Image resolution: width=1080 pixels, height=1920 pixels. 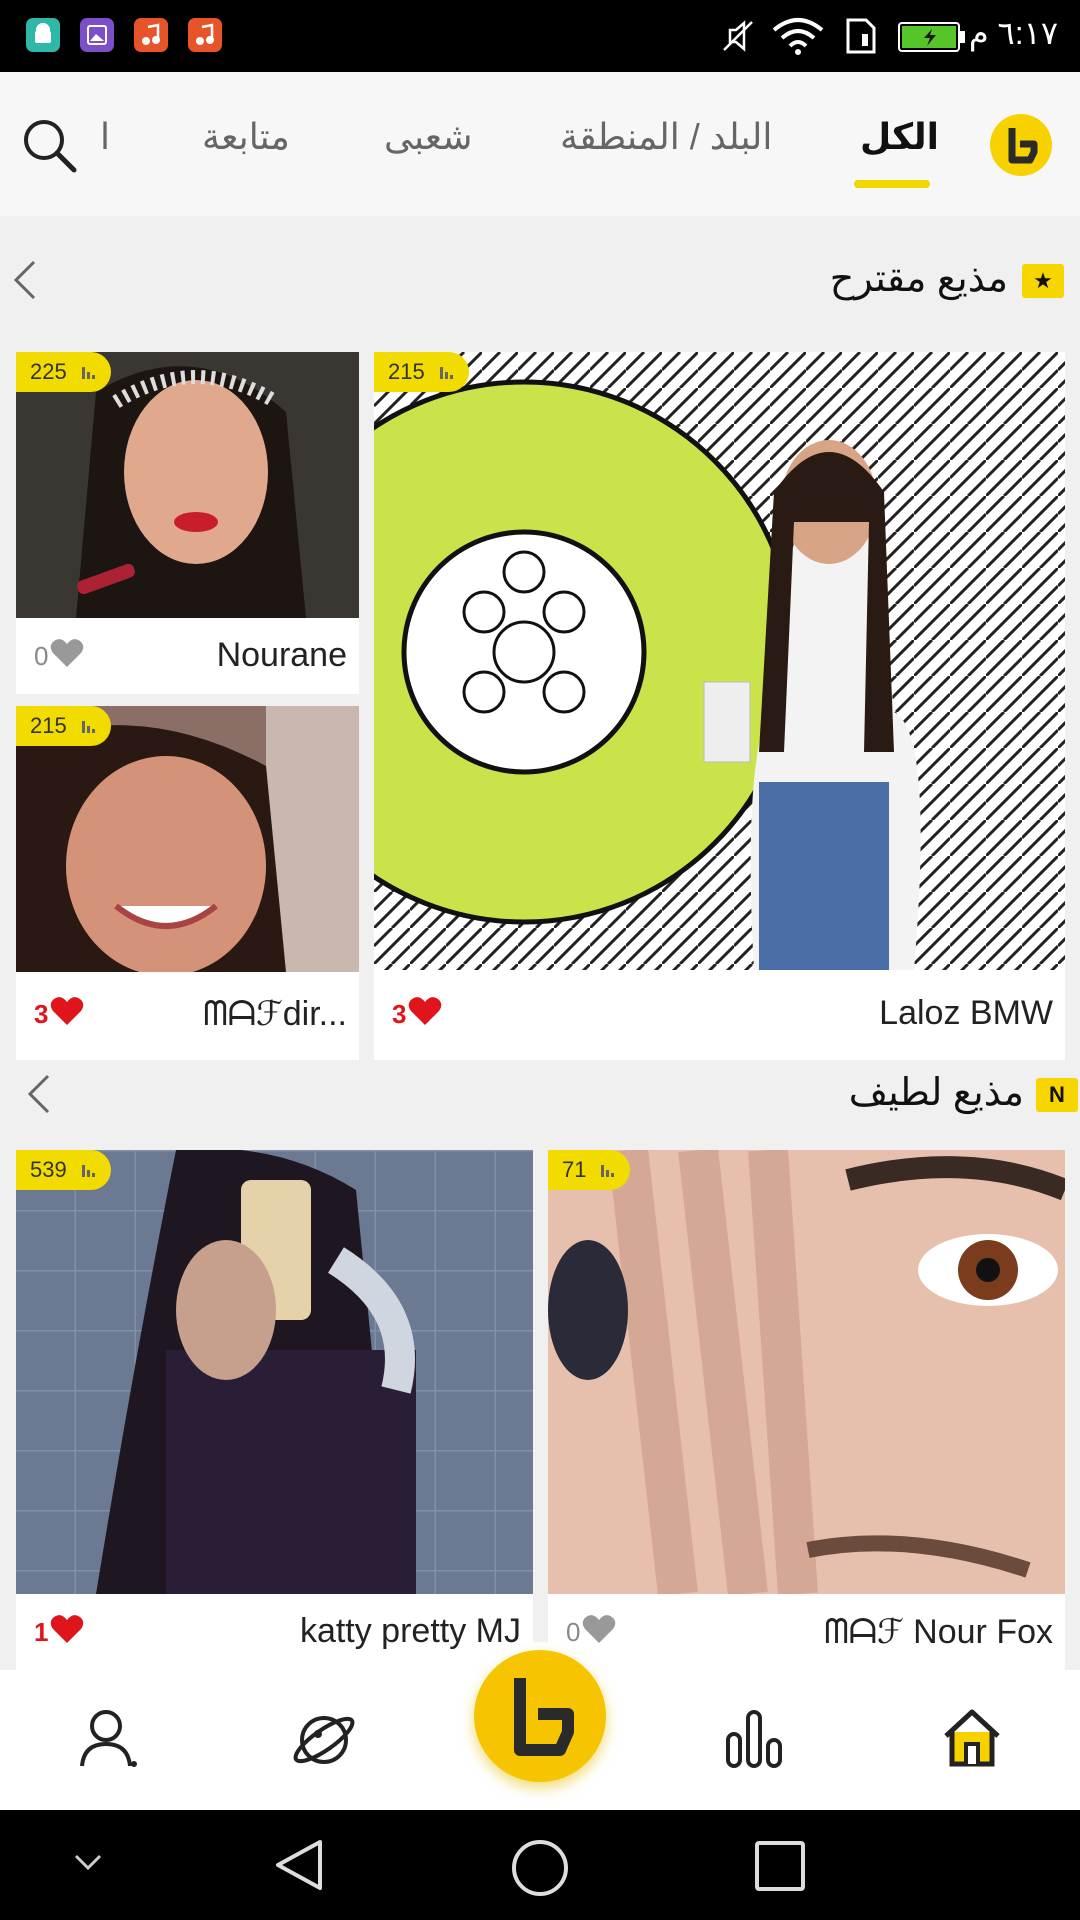 I want to click on broadcaster-name: ᗰᗩℱ Nour Fox, so click(x=938, y=1632).